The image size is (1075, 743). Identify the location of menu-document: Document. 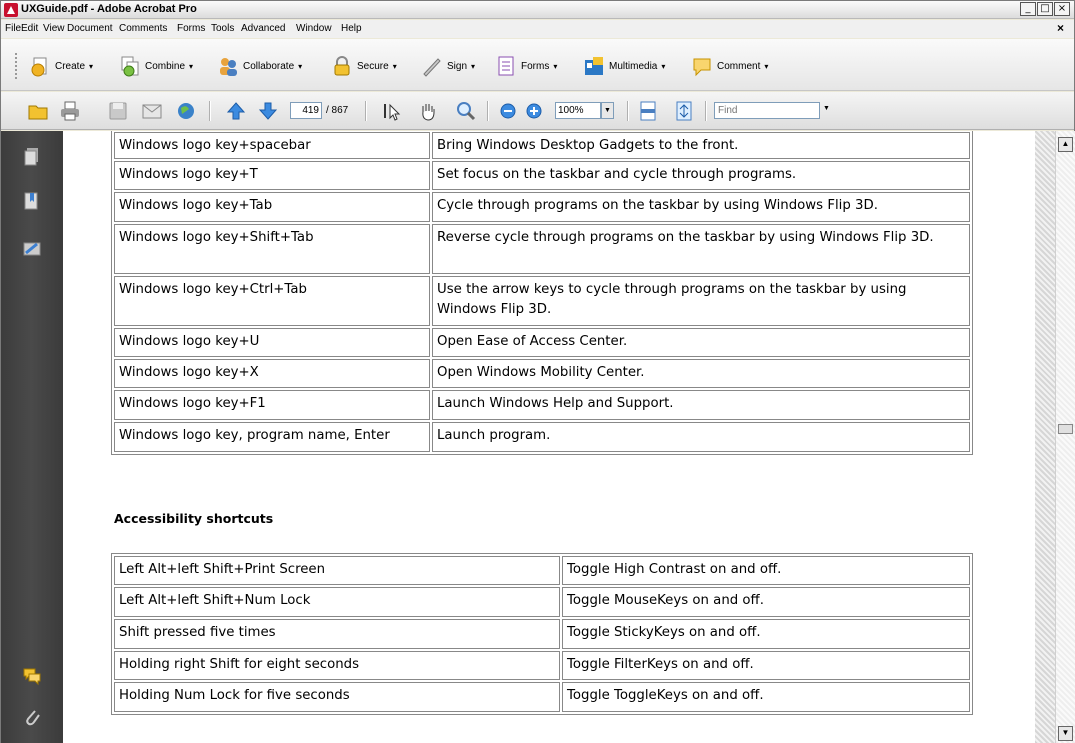
(90, 28).